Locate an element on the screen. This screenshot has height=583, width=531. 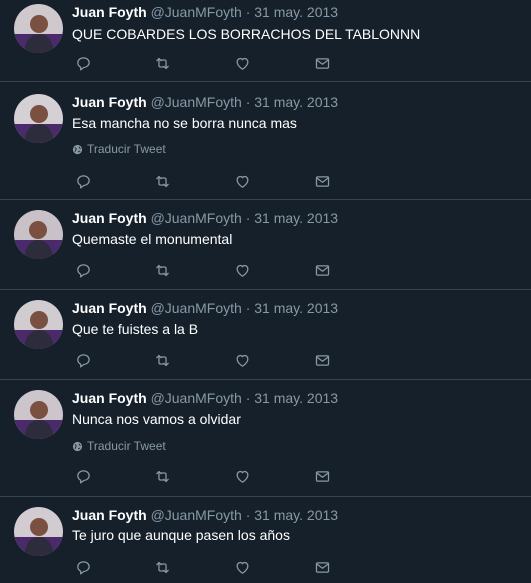
tweet-text: Quemaste el monumental is located at coordinates (152, 239).